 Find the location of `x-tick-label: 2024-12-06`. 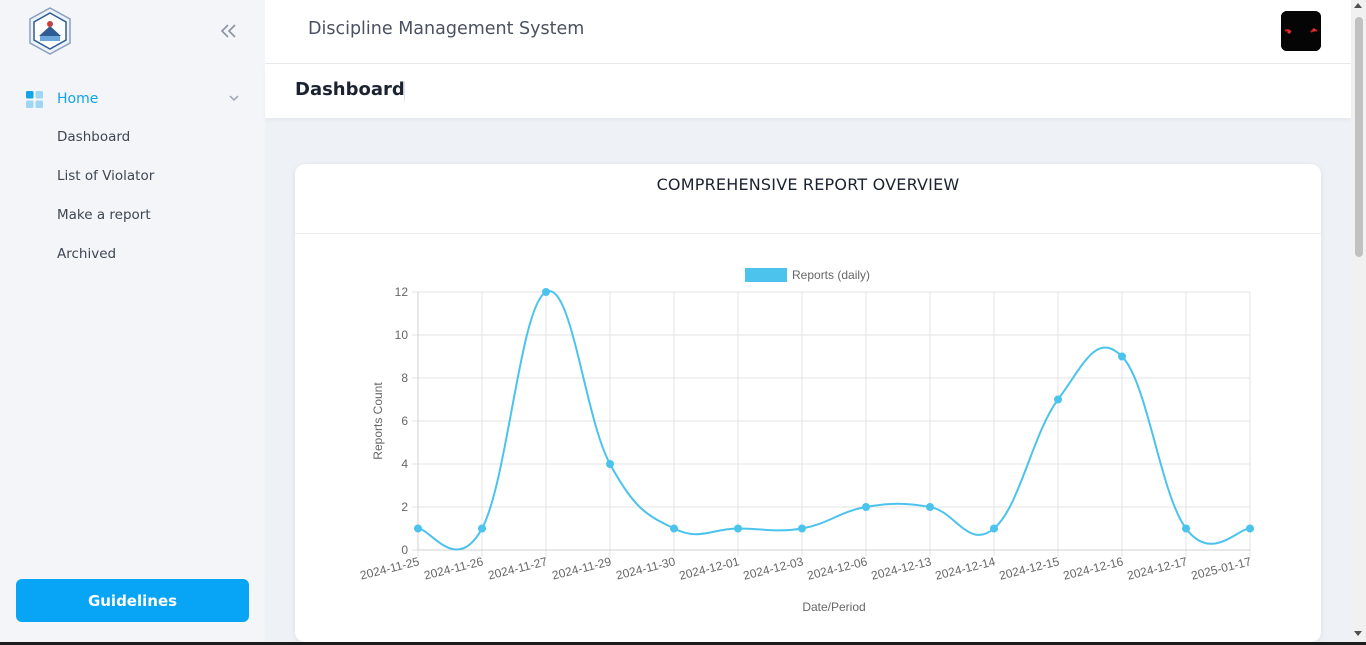

x-tick-label: 2024-12-06 is located at coordinates (837, 568).